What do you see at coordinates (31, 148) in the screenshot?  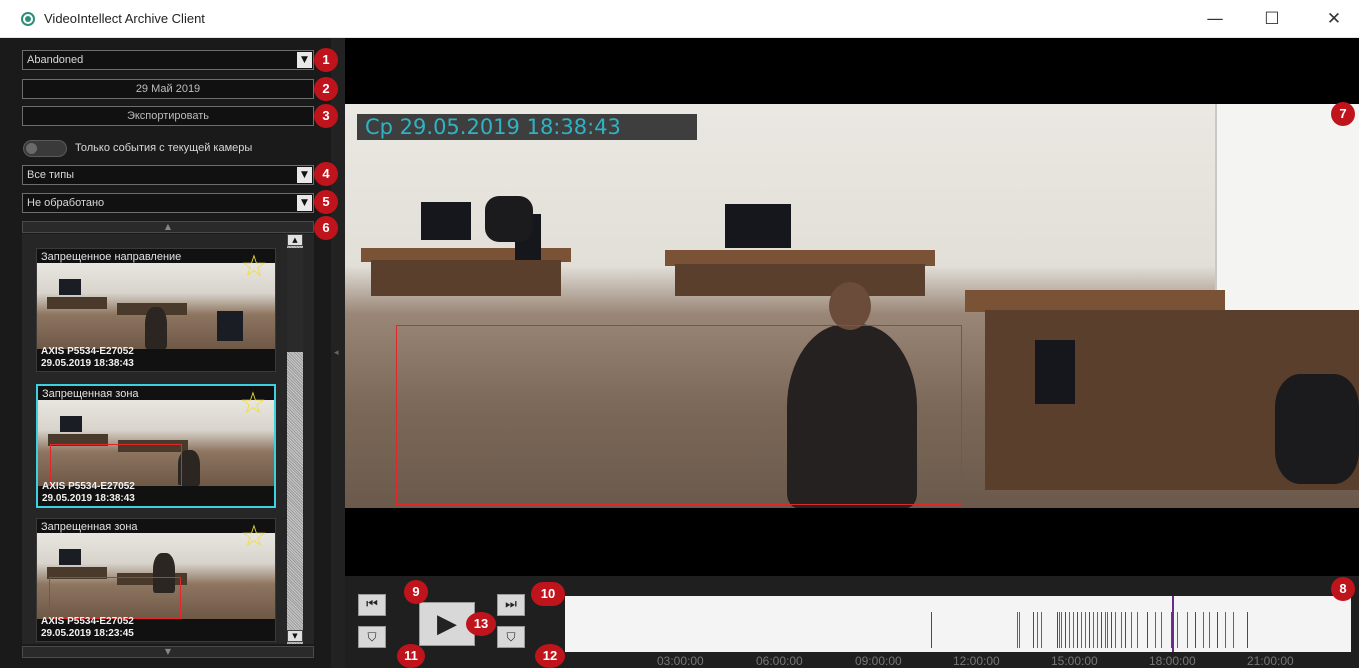 I see `toggle-knob` at bounding box center [31, 148].